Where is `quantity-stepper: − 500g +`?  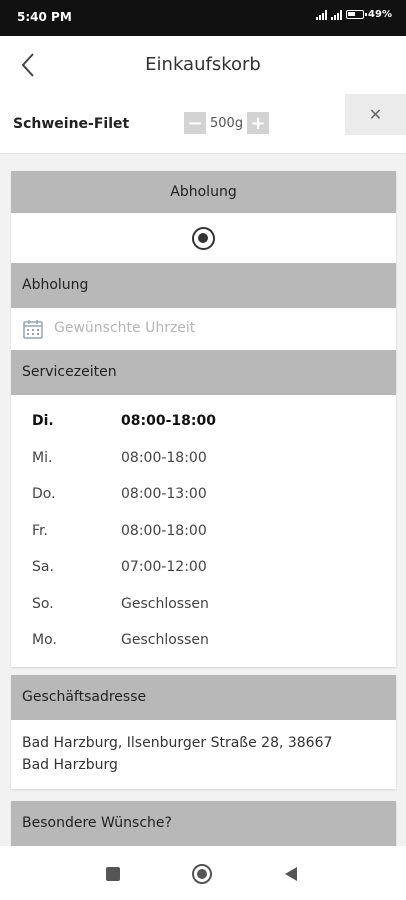
quantity-stepper: − 500g + is located at coordinates (227, 123).